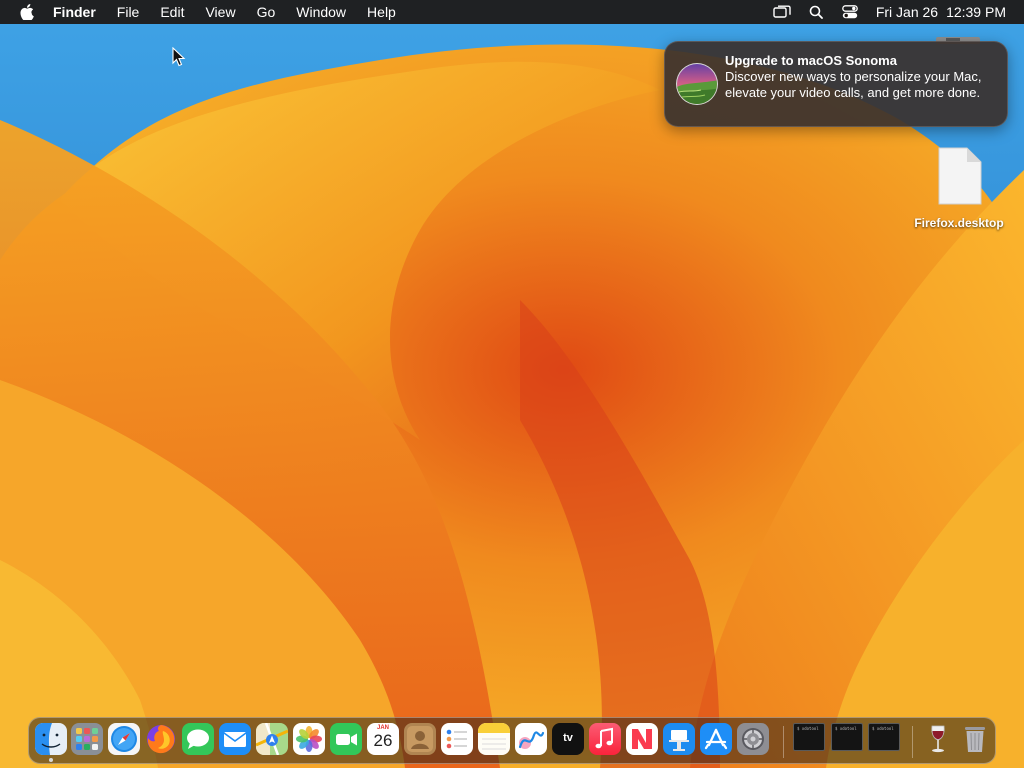 This screenshot has width=1024, height=768. Describe the element at coordinates (697, 84) in the screenshot. I see `macos-sonoma-icon` at that location.